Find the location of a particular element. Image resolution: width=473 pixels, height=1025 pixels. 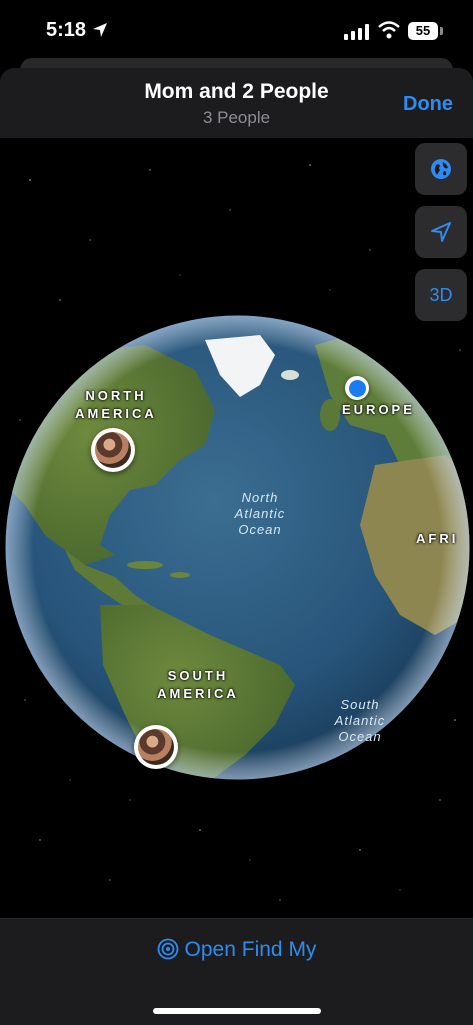

my-location-dot-inner is located at coordinates (357, 388).